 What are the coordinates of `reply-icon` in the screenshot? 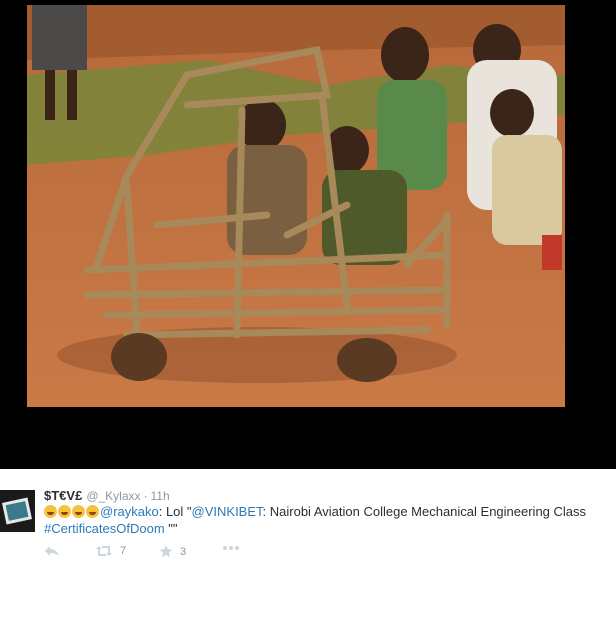 It's located at (52, 551).